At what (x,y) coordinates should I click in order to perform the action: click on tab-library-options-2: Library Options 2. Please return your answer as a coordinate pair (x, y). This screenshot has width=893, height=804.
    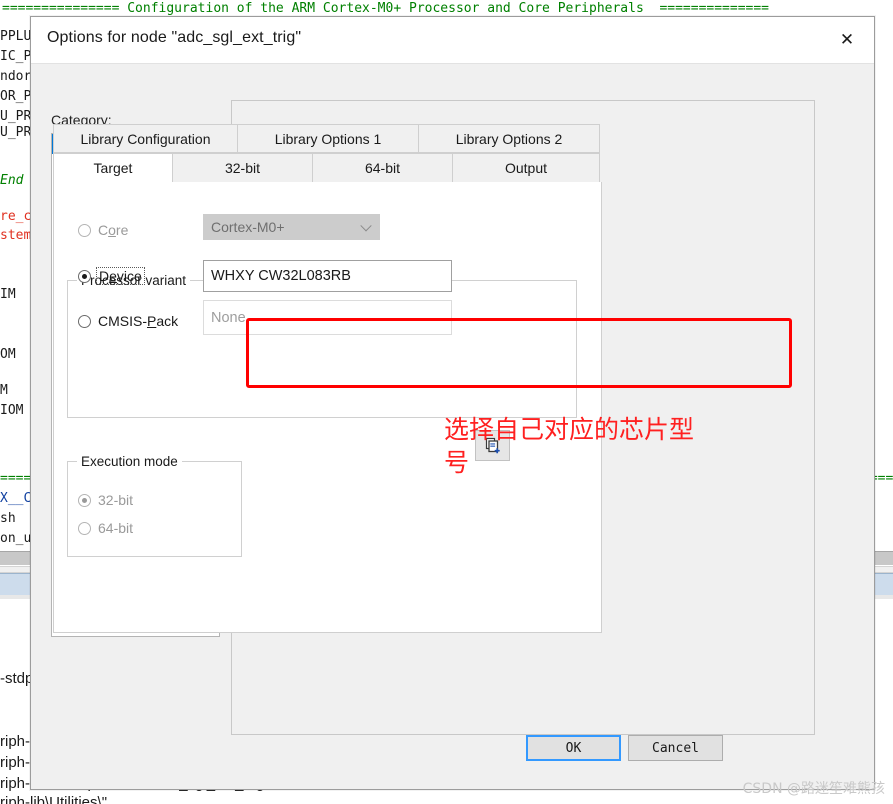
    Looking at the image, I should click on (509, 138).